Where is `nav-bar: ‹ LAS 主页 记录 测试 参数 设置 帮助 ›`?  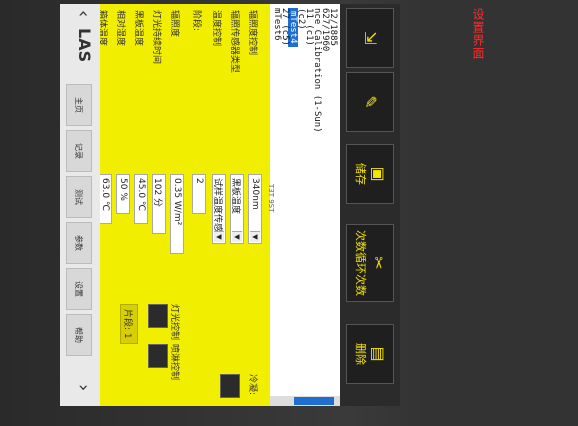
nav-bar: ‹ LAS 主页 记录 测试 参数 设置 帮助 › is located at coordinates (80, 205).